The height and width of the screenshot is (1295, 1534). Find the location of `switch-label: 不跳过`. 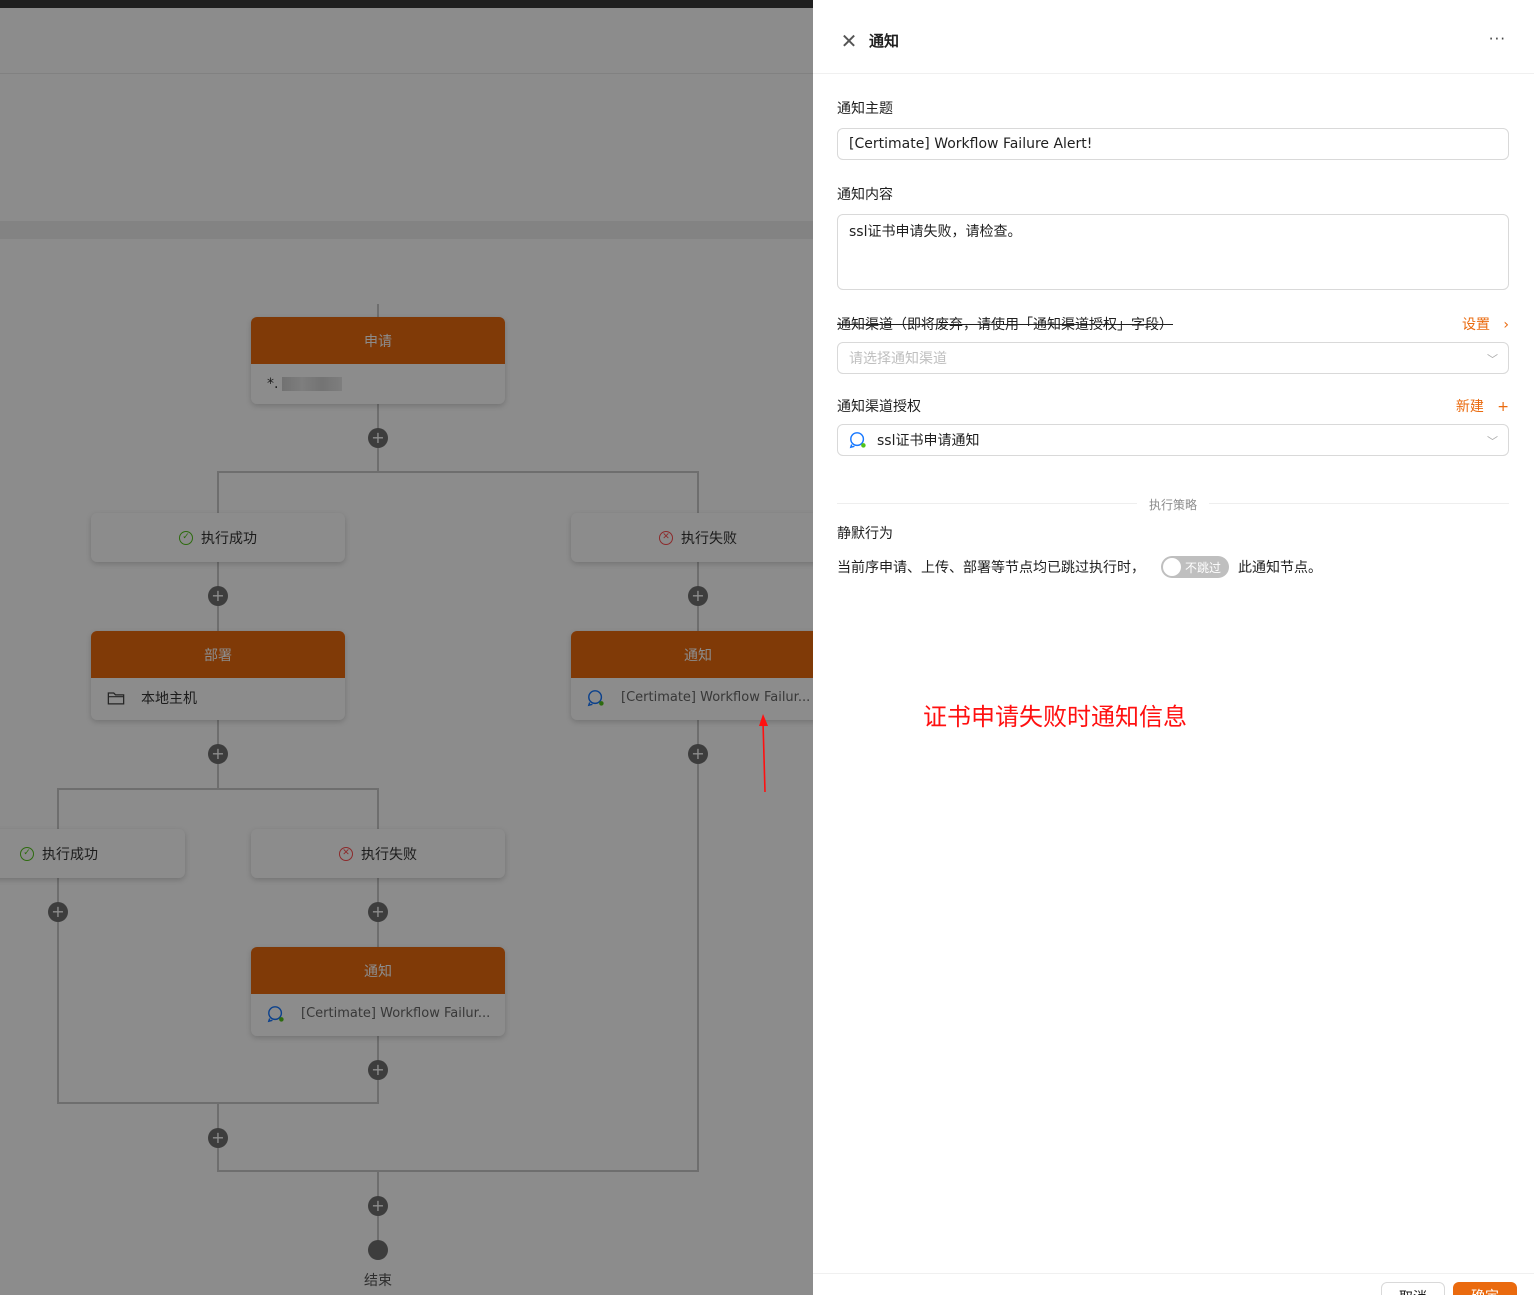

switch-label: 不跳过 is located at coordinates (1203, 568).